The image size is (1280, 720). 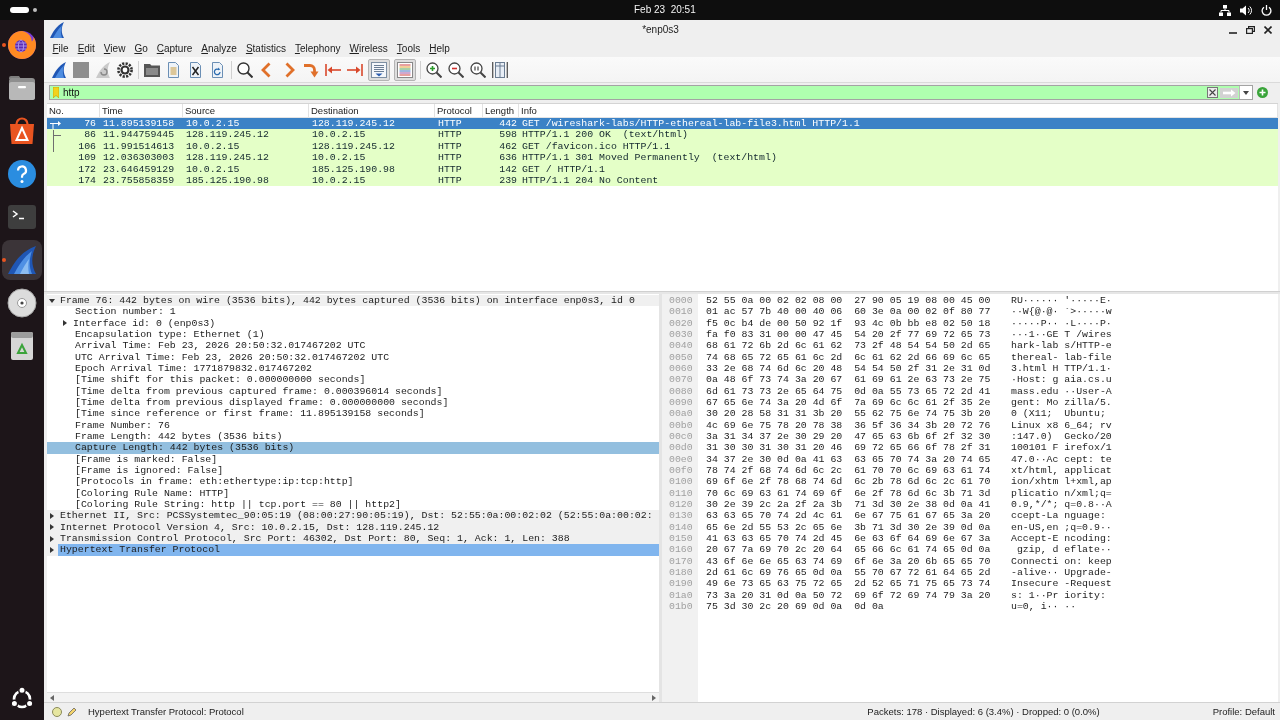 I want to click on menu-item: Tools, so click(x=408, y=48).